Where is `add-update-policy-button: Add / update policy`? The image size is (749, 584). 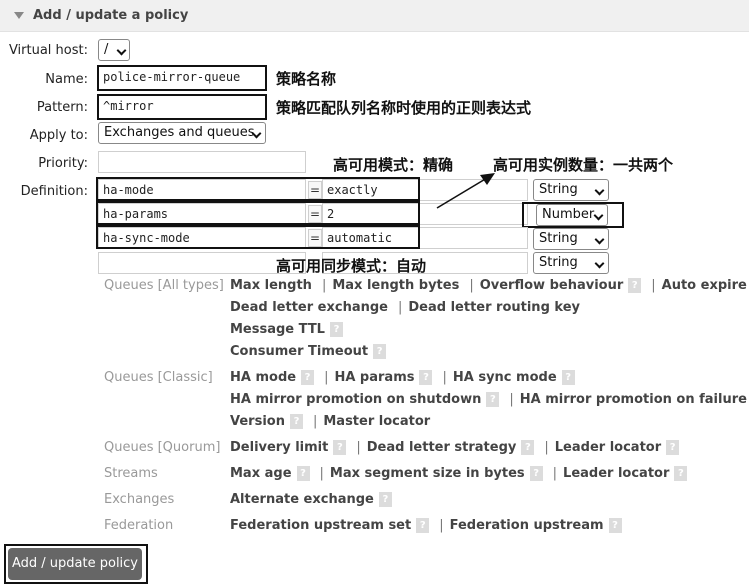 add-update-policy-button: Add / update policy is located at coordinates (75, 564).